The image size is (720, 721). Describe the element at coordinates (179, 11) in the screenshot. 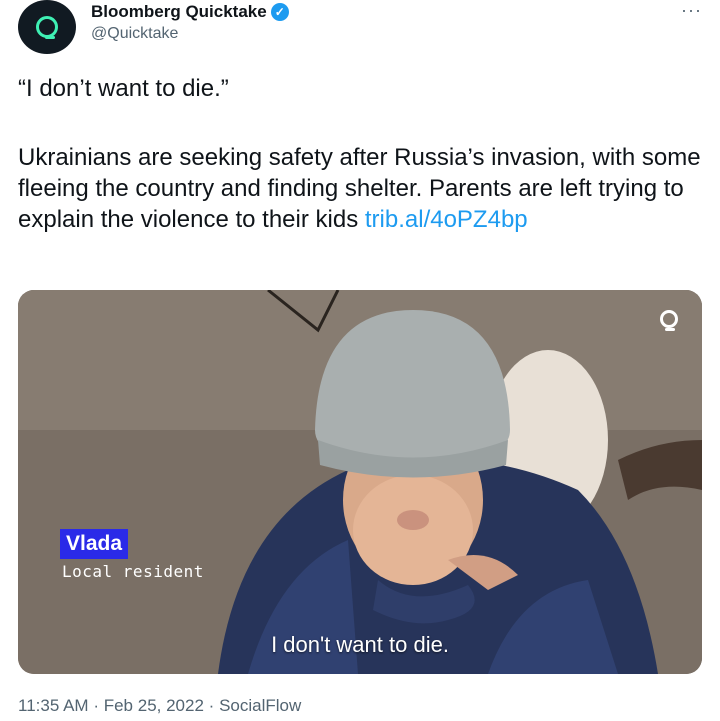

I see `author-name-text: Bloomberg Quicktake` at that location.